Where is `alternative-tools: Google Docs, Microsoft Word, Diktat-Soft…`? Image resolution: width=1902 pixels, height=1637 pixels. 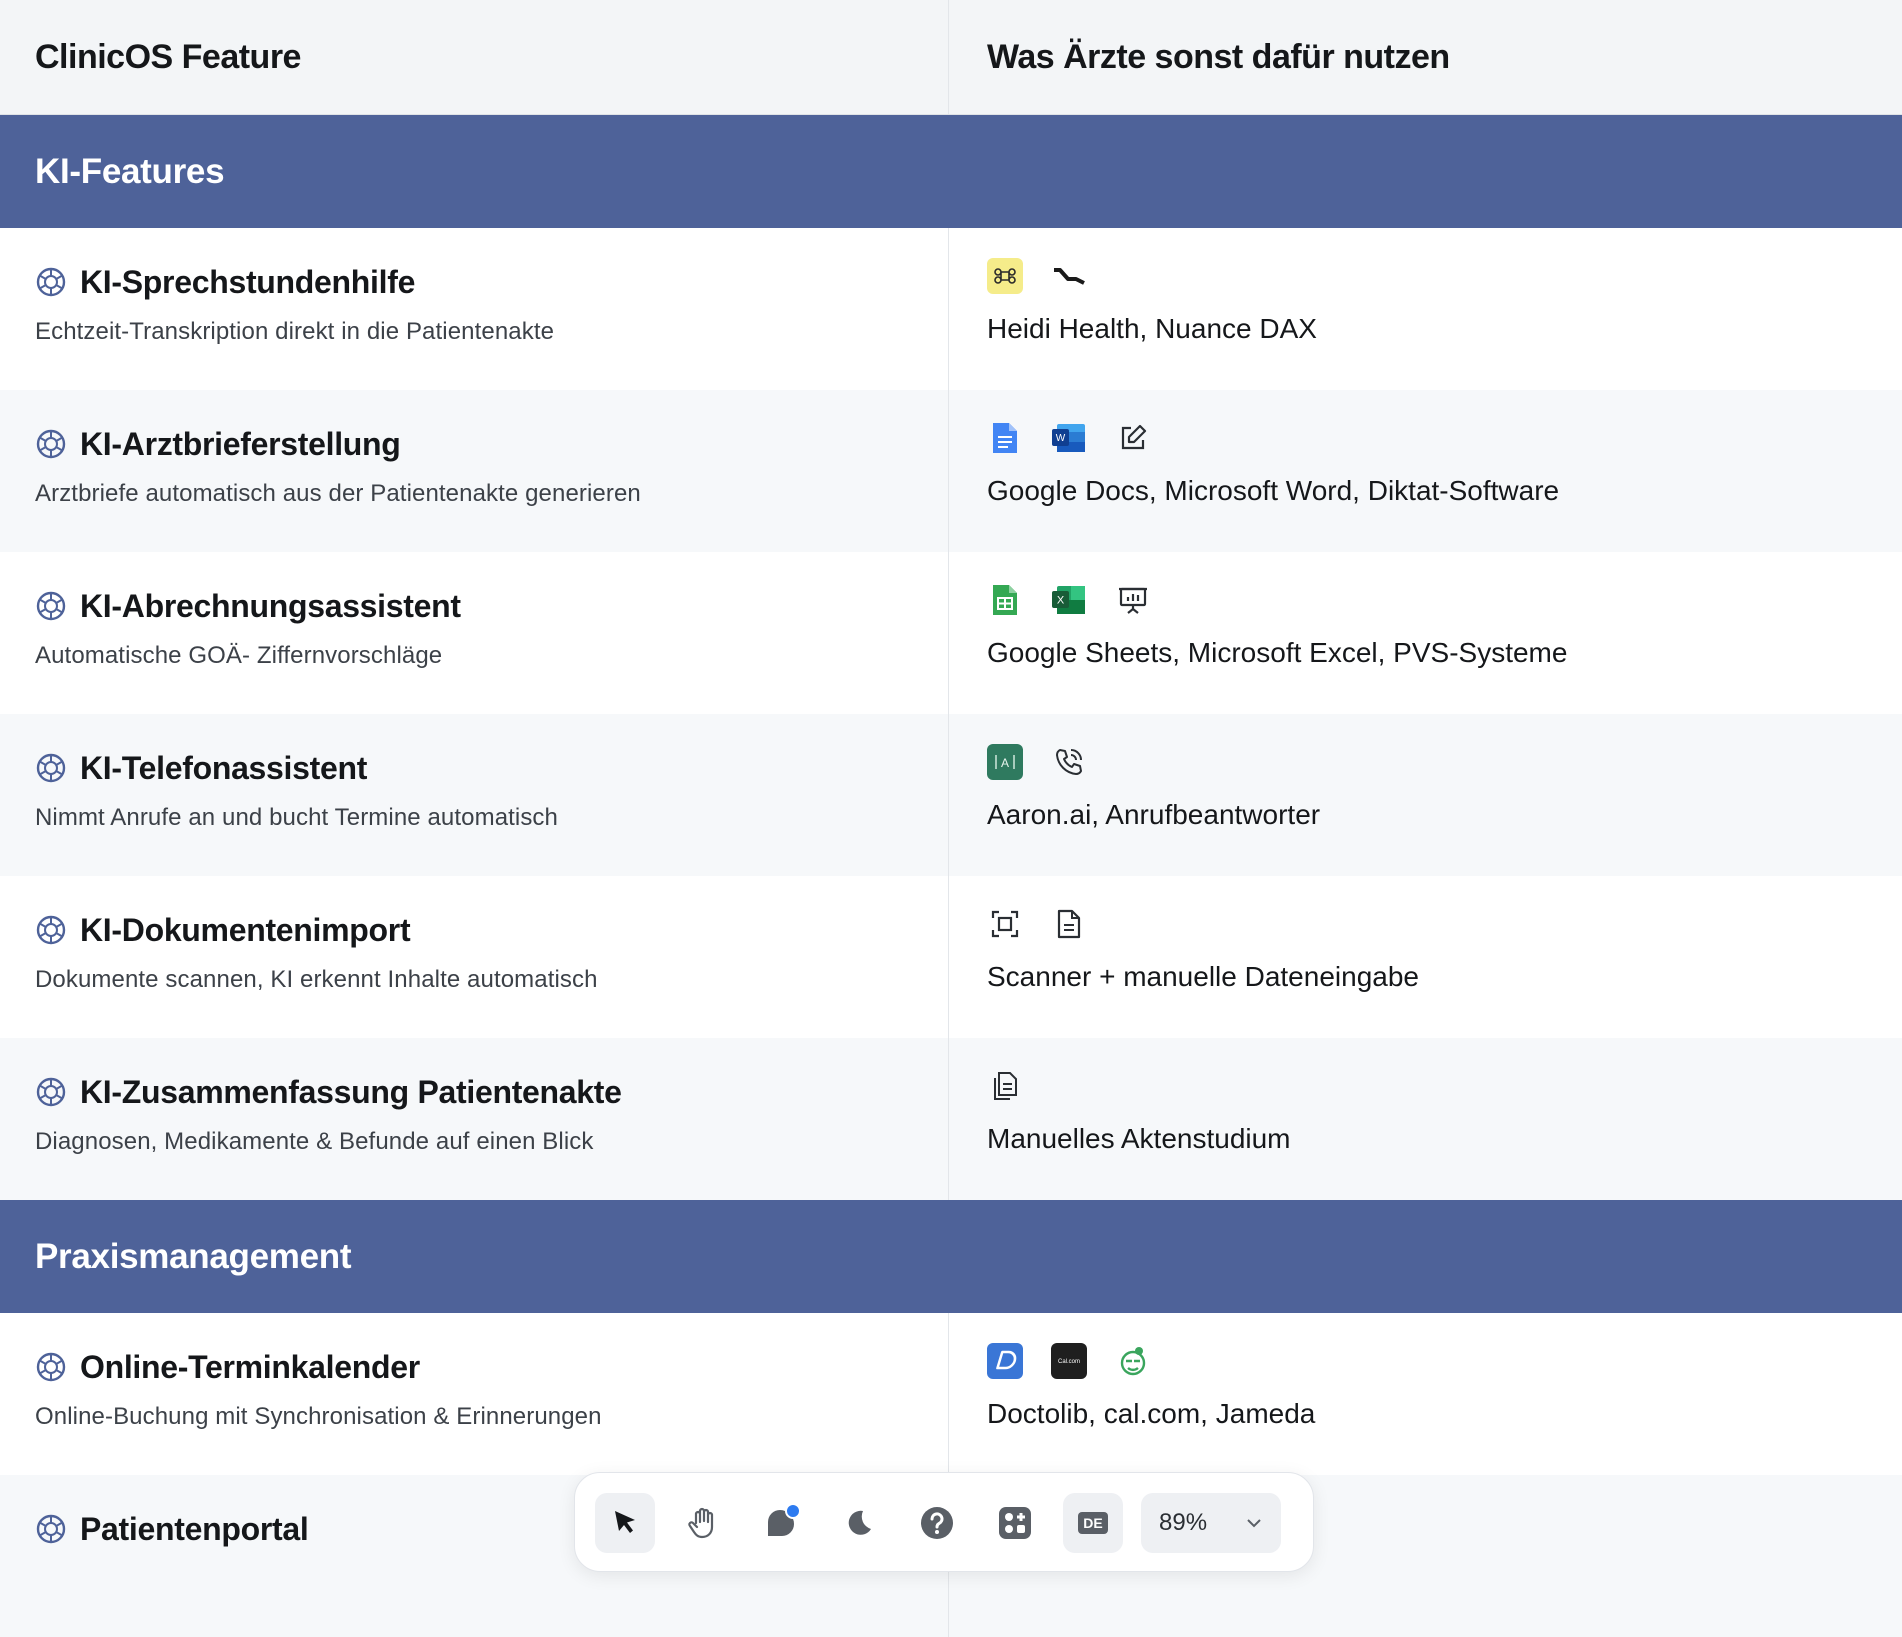 alternative-tools: Google Docs, Microsoft Word, Diktat-Soft… is located at coordinates (1273, 490).